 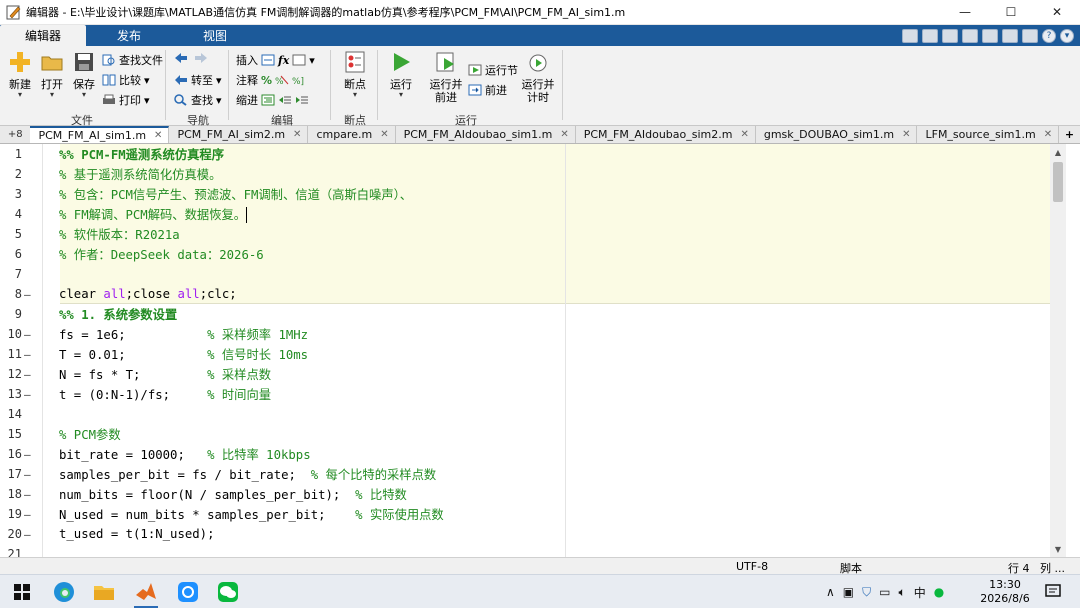 I want to click on tab-editor: 编辑器, so click(x=43, y=35).